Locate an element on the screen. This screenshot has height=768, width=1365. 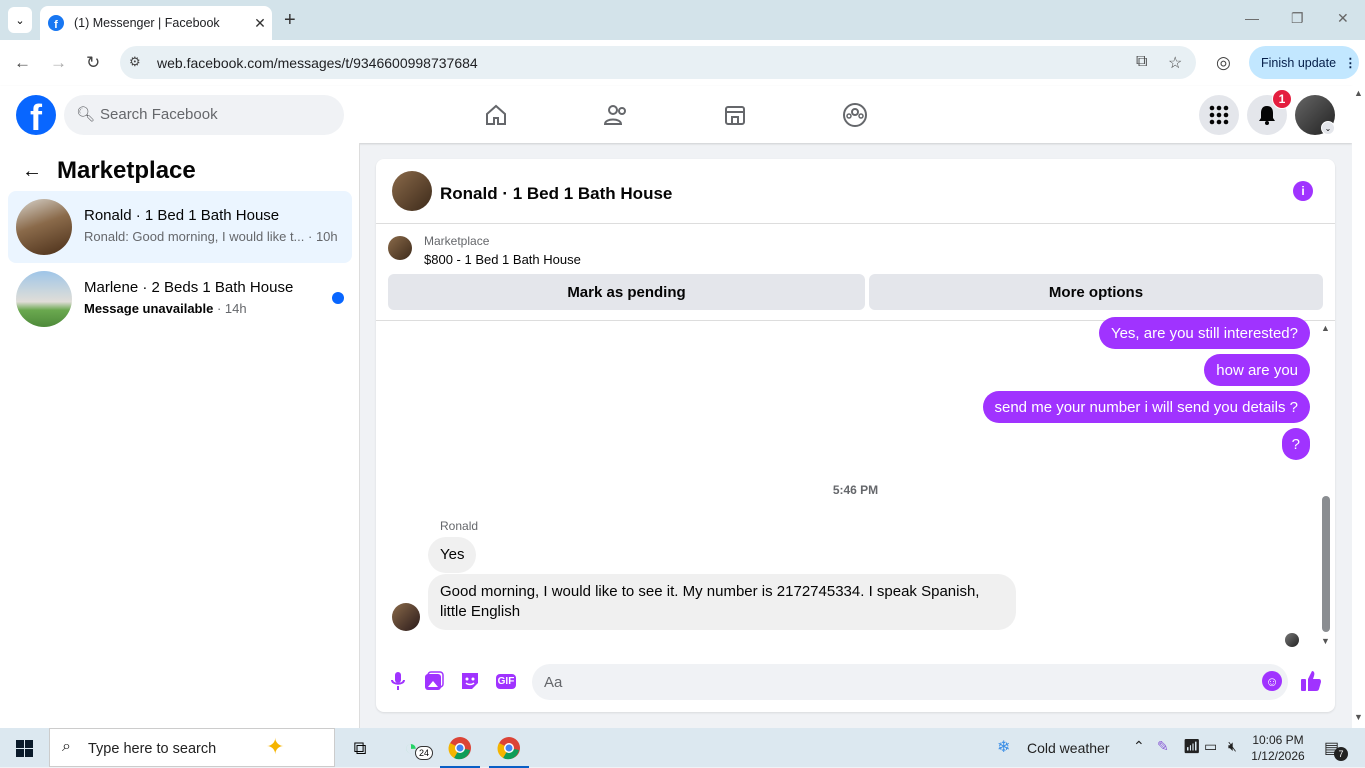
chat-avatar is located at coordinates (412, 191).